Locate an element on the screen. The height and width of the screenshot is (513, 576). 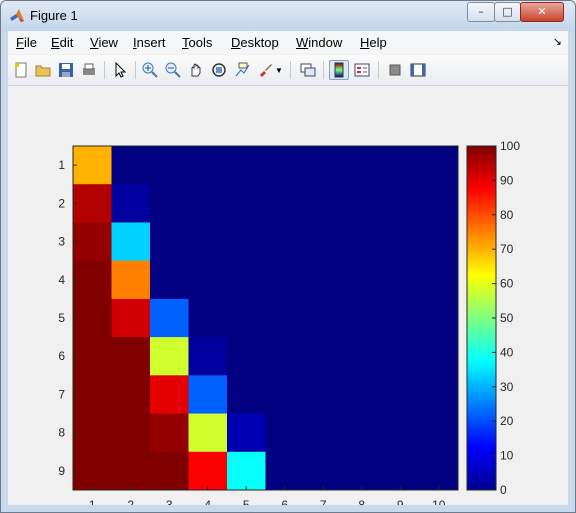
menu-desktop: Desktop is located at coordinates (255, 42).